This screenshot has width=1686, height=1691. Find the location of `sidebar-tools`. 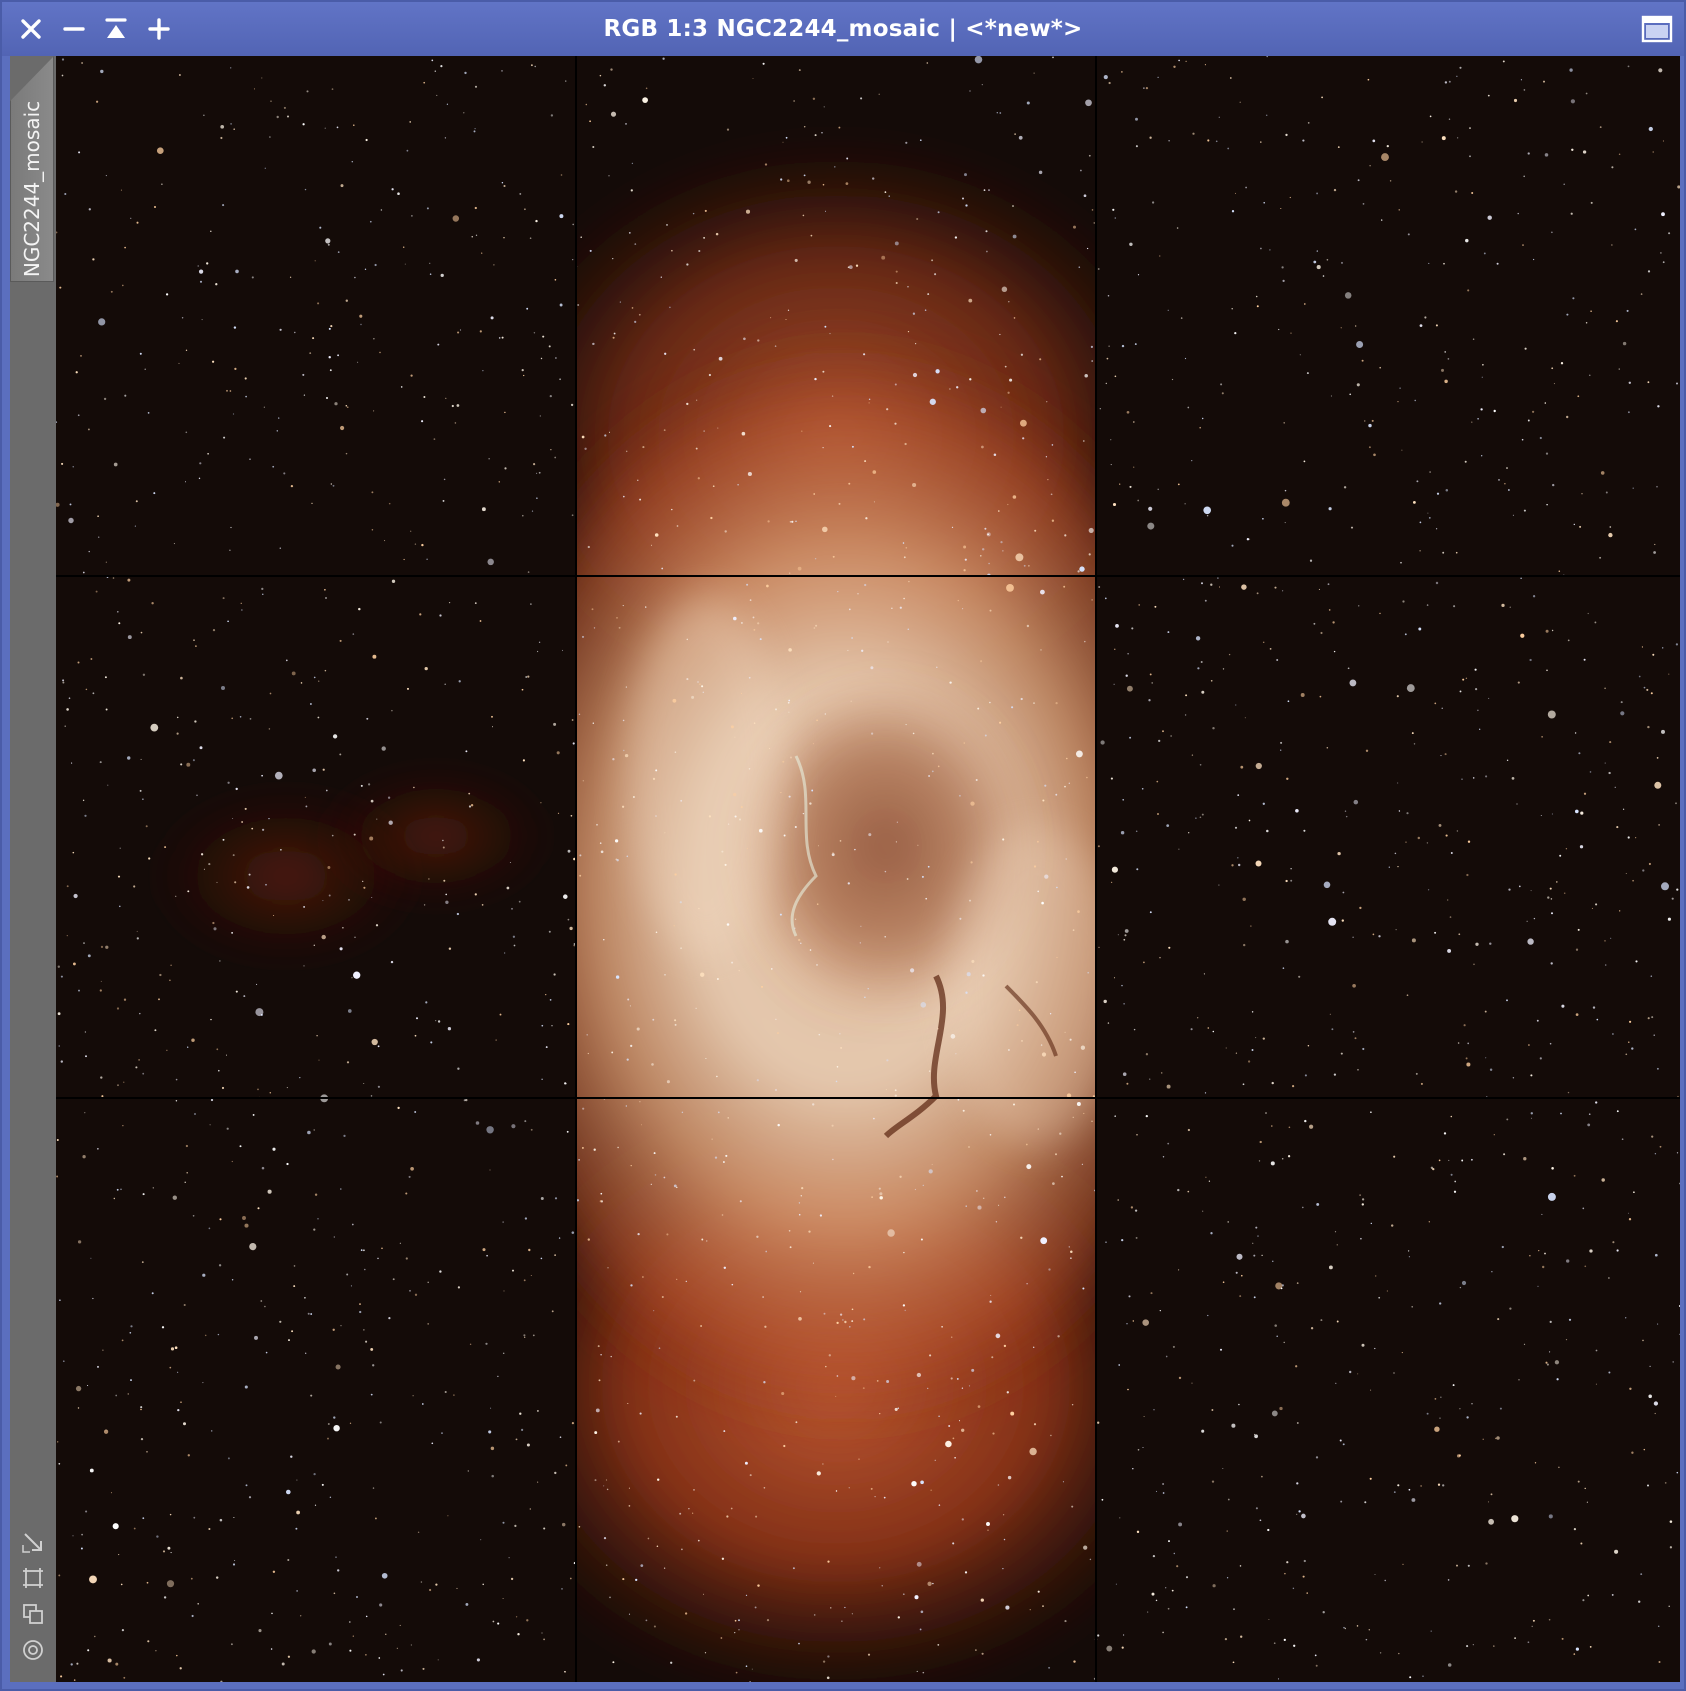

sidebar-tools is located at coordinates (33, 1596).